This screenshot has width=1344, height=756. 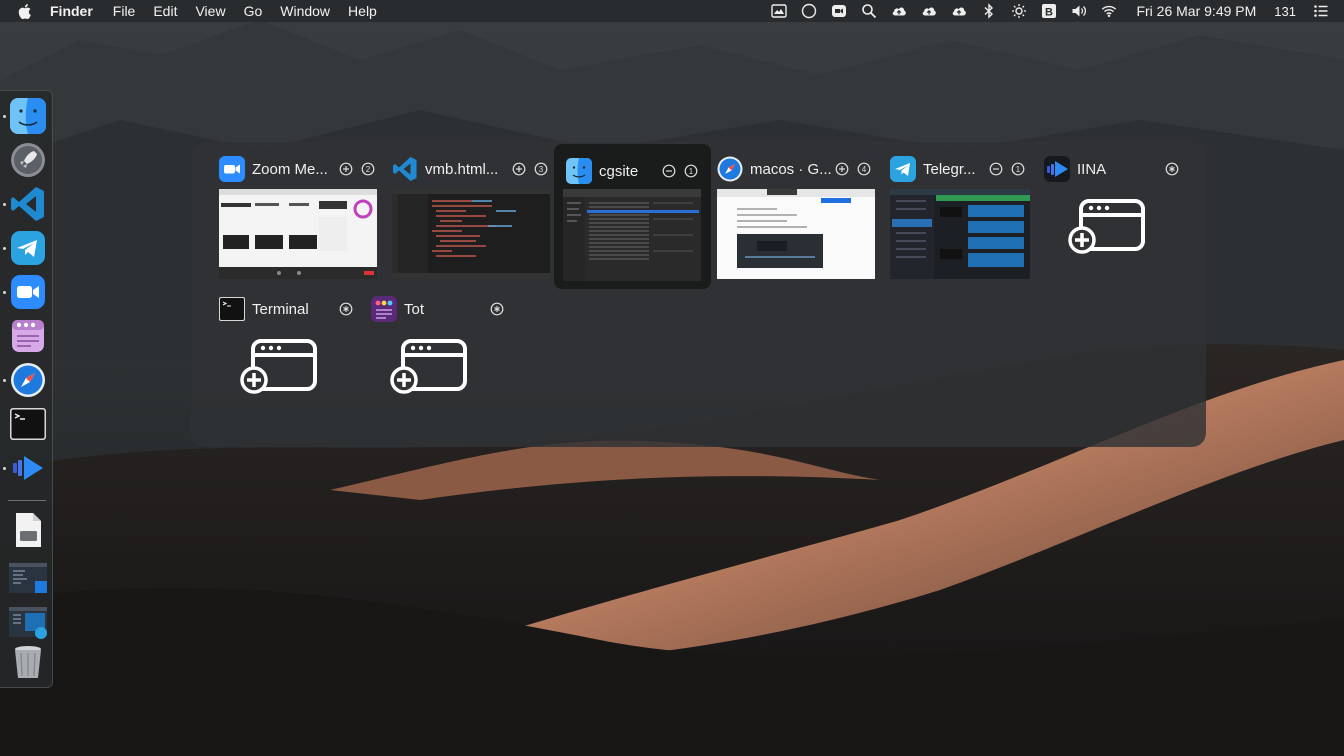 I want to click on notification-center-icon, so click(x=1321, y=11).